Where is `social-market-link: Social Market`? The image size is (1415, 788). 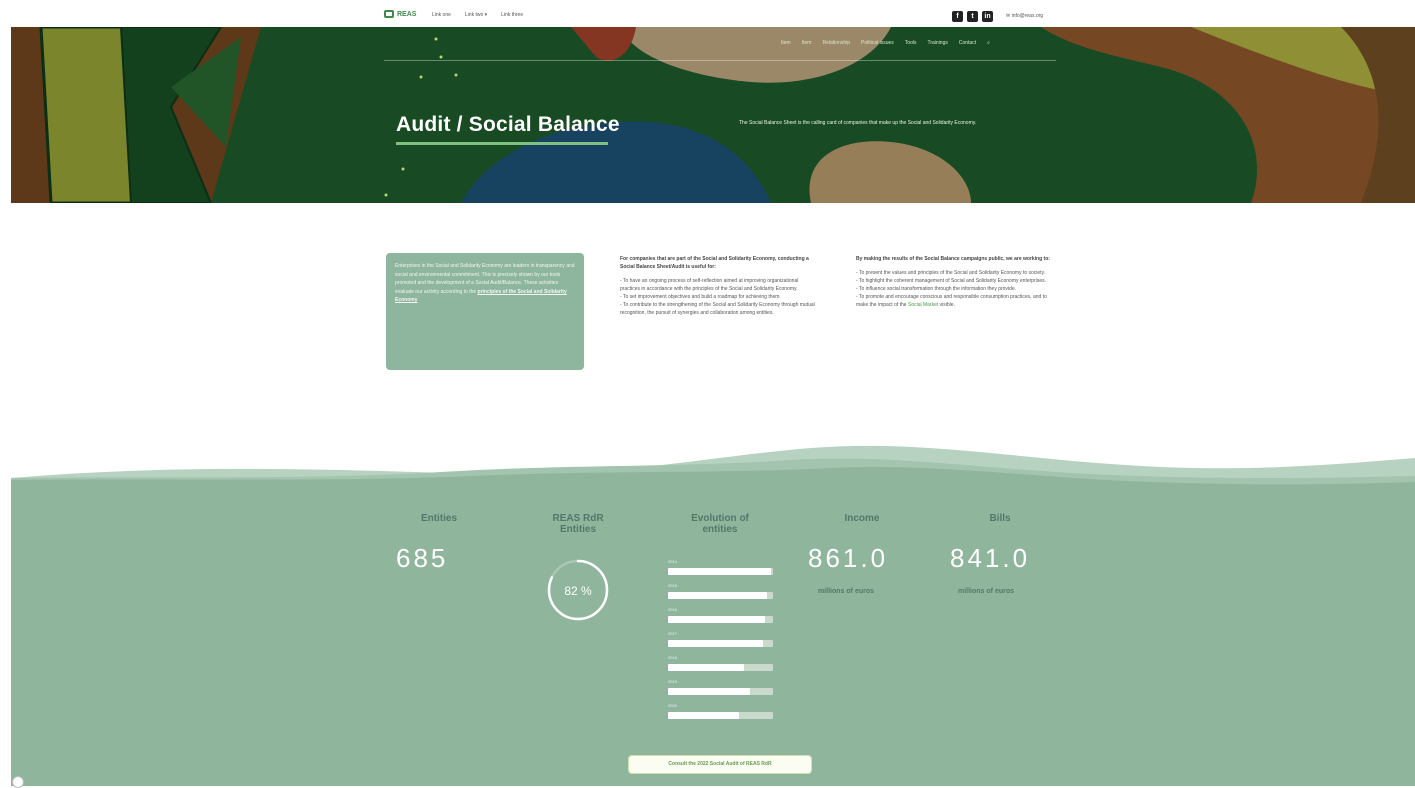 social-market-link: Social Market is located at coordinates (923, 305).